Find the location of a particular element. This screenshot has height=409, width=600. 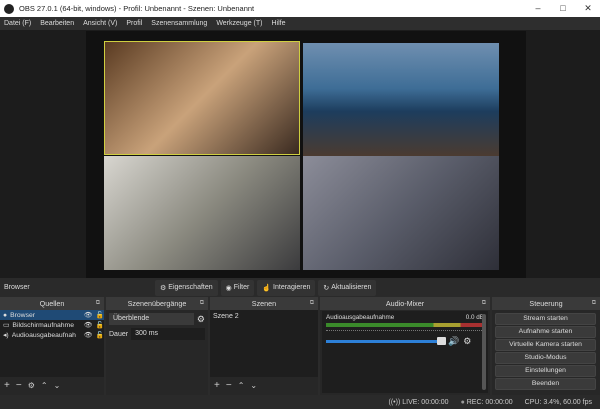

refresh-button: ↻ Aktualisieren is located at coordinates (347, 287).